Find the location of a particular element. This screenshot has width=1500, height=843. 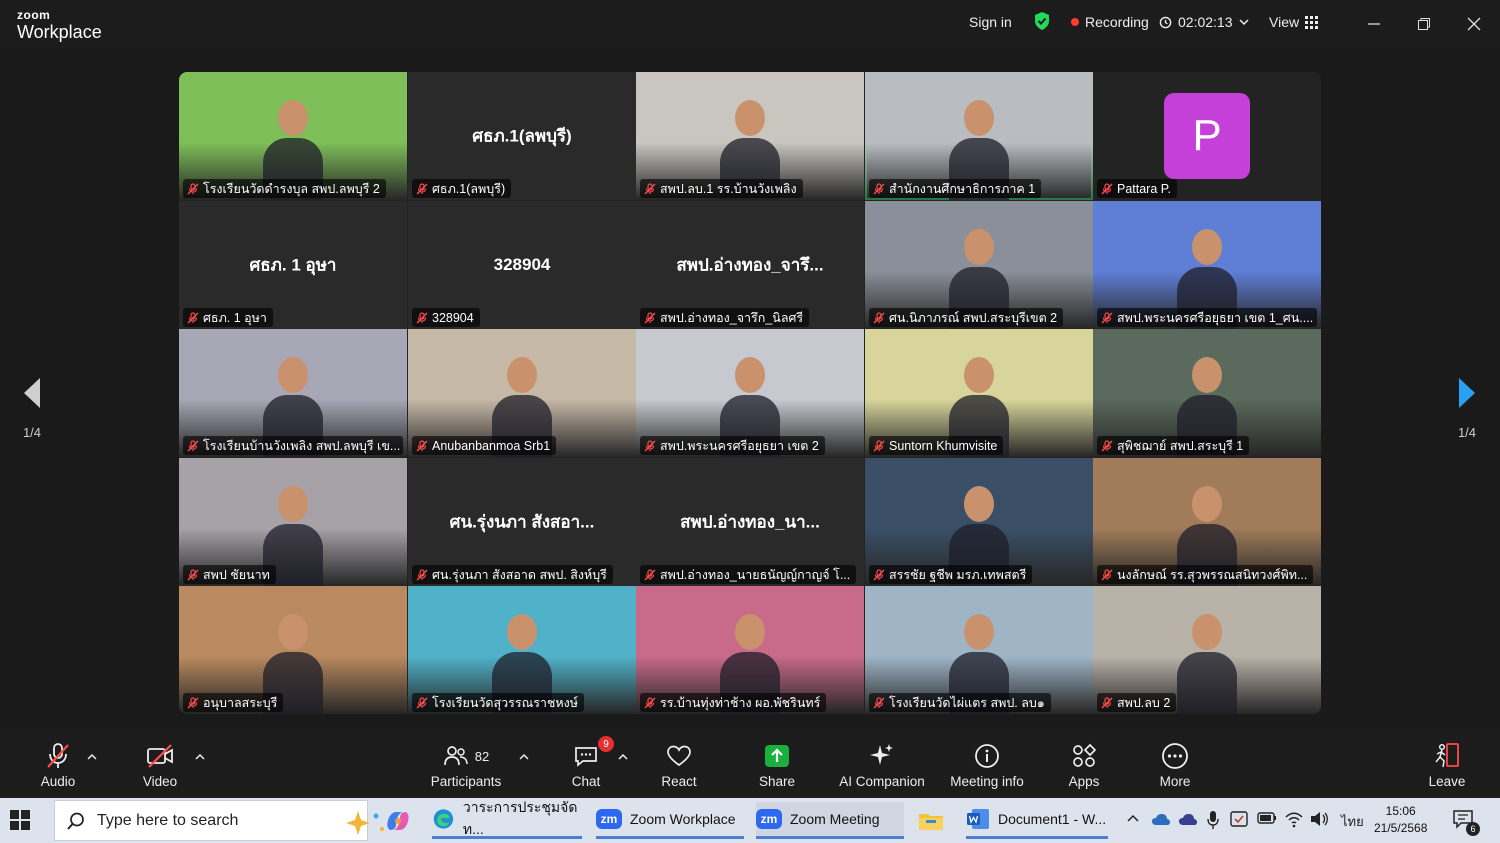

participant-avatar: P is located at coordinates (1207, 136).